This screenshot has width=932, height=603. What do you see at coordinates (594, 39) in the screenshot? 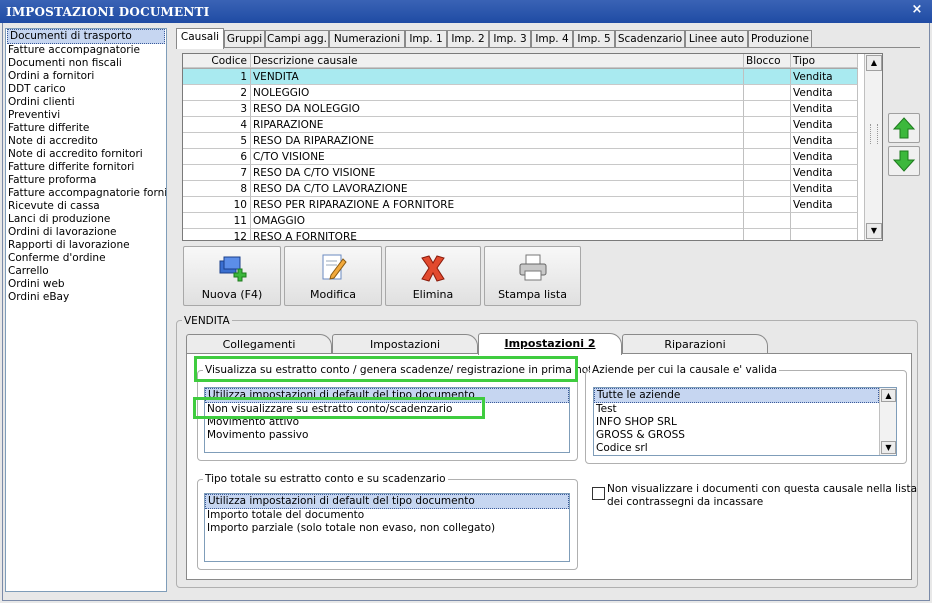
I see `tab-imp-5: Imp. 5` at bounding box center [594, 39].